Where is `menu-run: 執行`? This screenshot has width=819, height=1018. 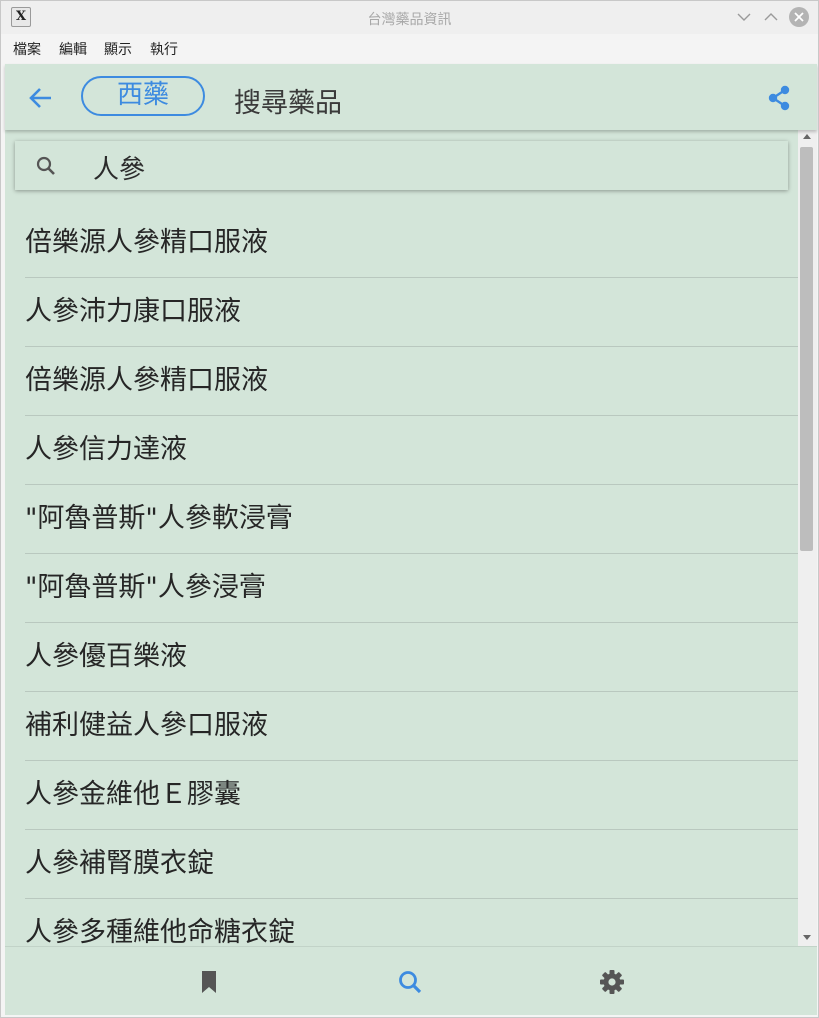
menu-run: 執行 is located at coordinates (164, 49).